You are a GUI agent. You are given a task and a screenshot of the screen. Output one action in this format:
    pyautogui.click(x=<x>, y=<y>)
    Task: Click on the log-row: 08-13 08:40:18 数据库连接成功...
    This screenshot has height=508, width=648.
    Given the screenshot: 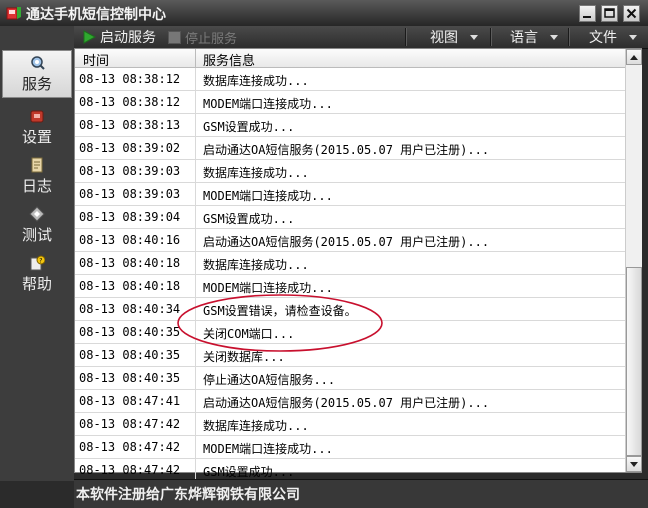 What is the action you would take?
    pyautogui.click(x=350, y=263)
    